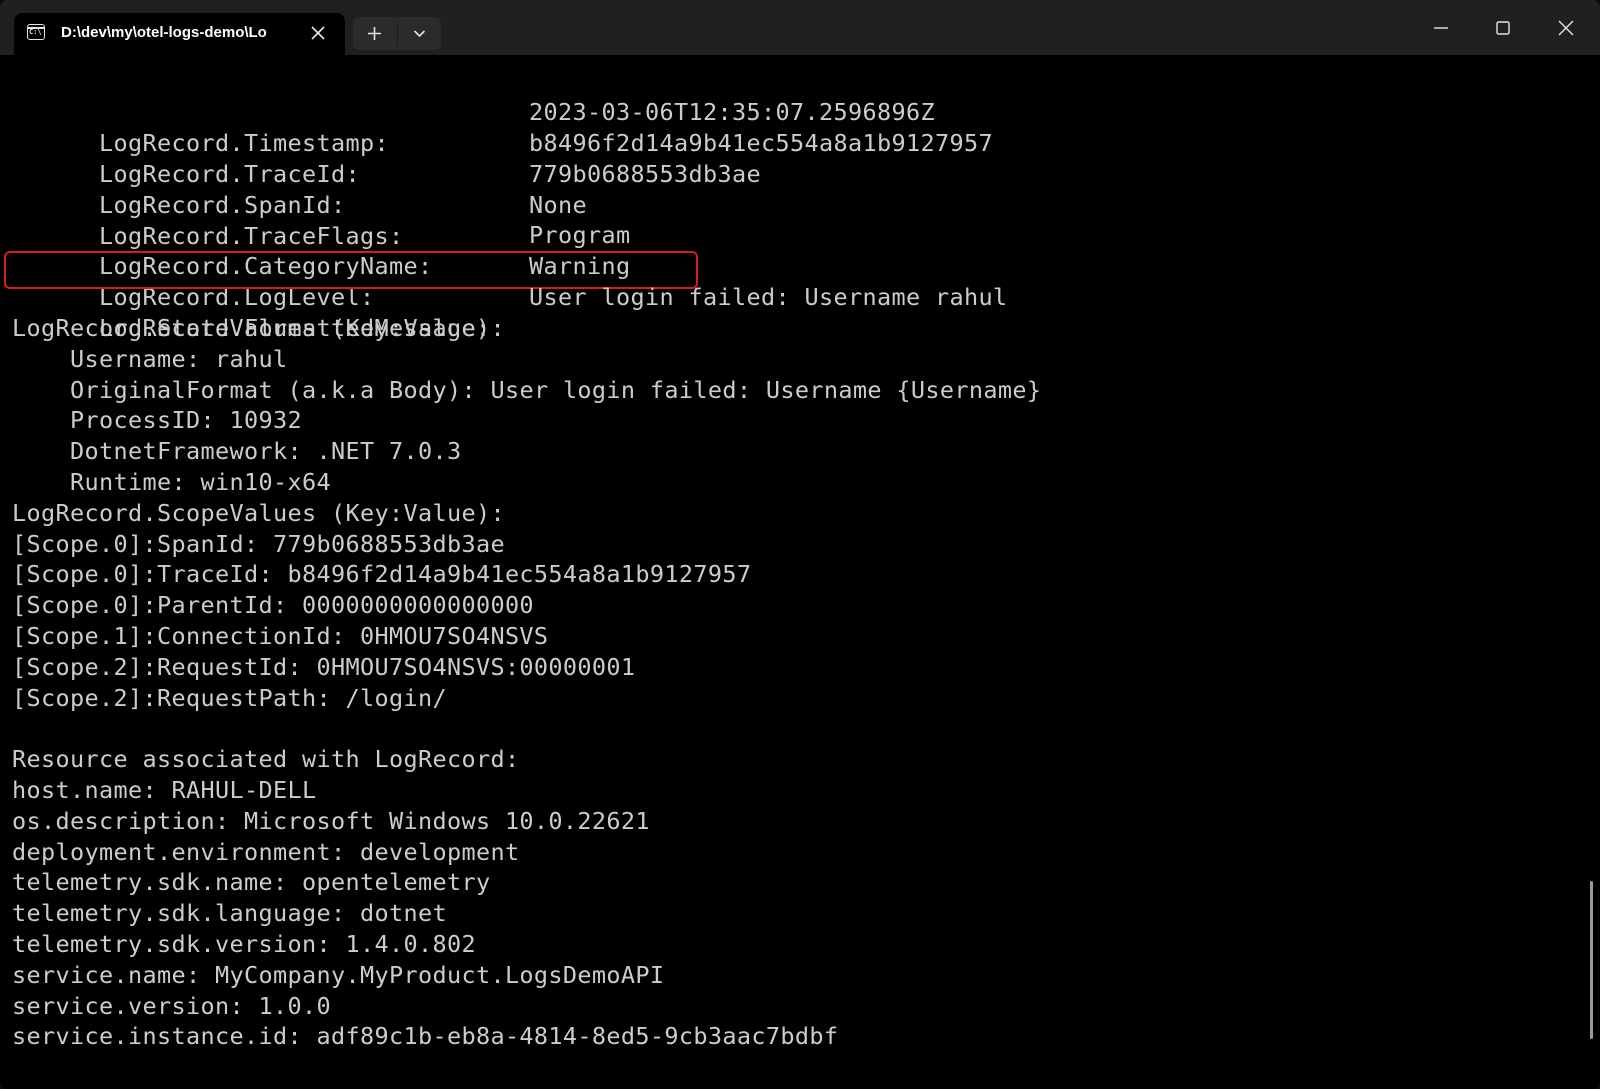 Image resolution: width=1600 pixels, height=1089 pixels. What do you see at coordinates (645, 174) in the screenshot?
I see `field-value: 779b0688553db3ae` at bounding box center [645, 174].